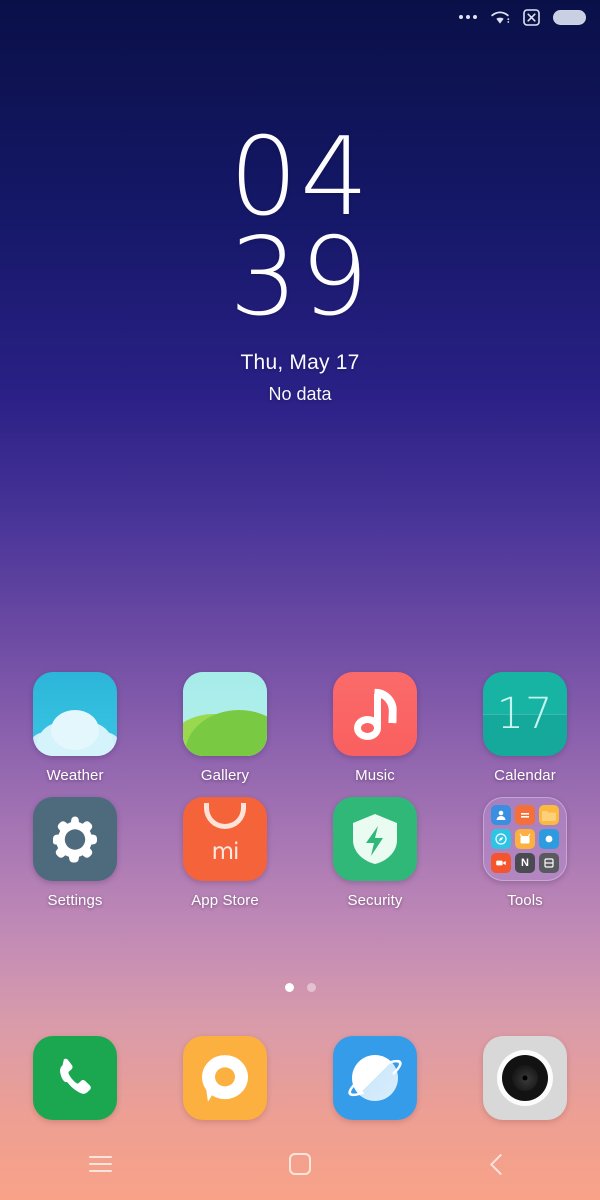 This screenshot has width=600, height=1200. Describe the element at coordinates (375, 900) in the screenshot. I see `app-label-security: Security` at that location.